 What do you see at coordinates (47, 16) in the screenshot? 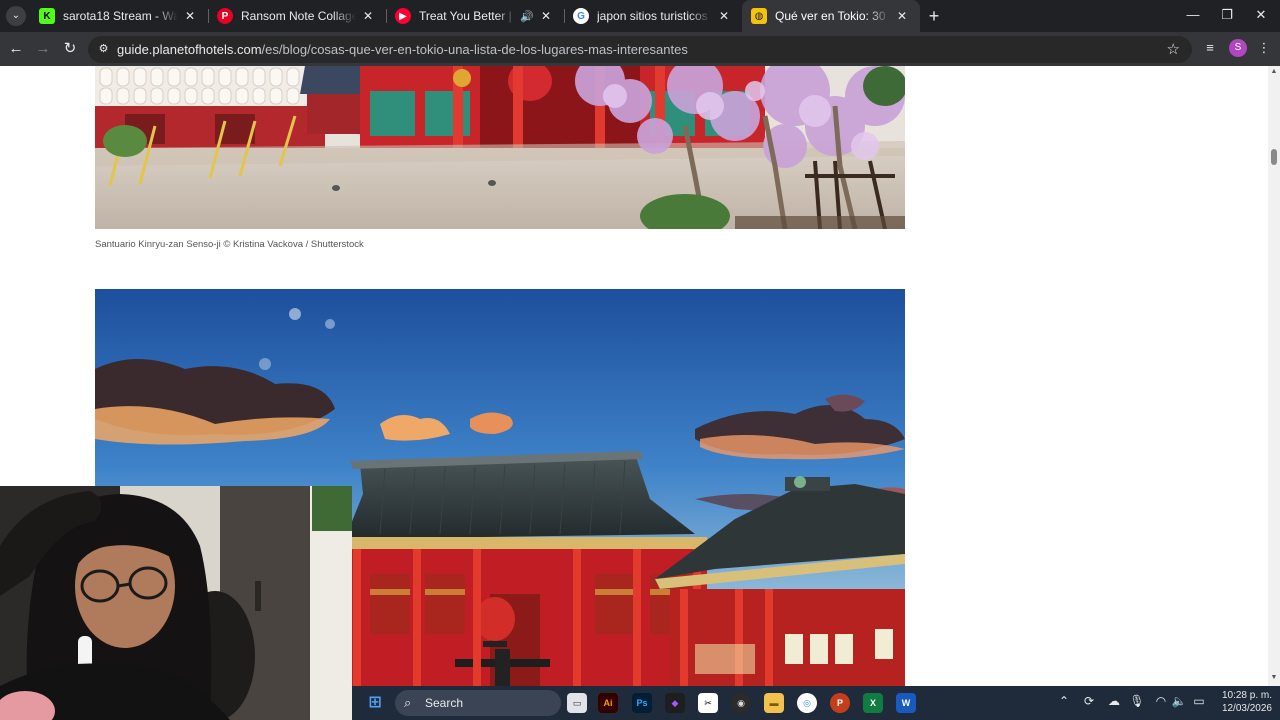
I see `kick-icon: K` at bounding box center [47, 16].